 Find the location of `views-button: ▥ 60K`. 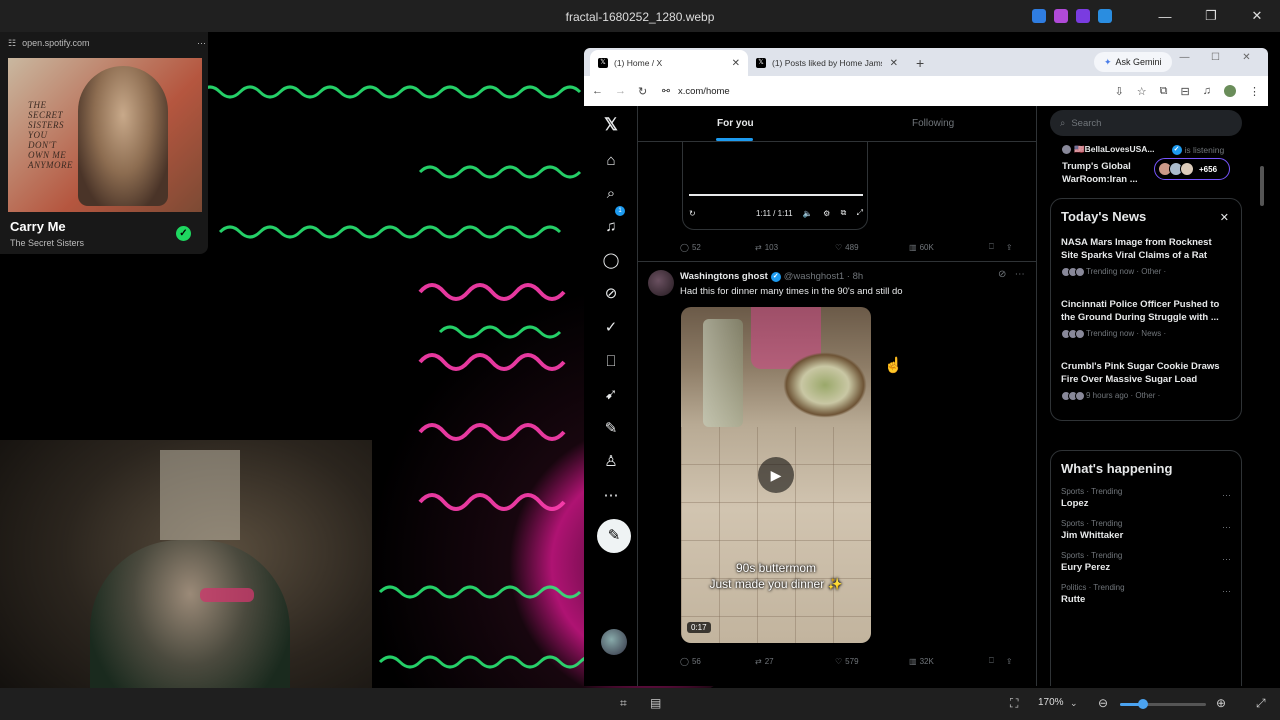

views-button: ▥ 60K is located at coordinates (949, 247).